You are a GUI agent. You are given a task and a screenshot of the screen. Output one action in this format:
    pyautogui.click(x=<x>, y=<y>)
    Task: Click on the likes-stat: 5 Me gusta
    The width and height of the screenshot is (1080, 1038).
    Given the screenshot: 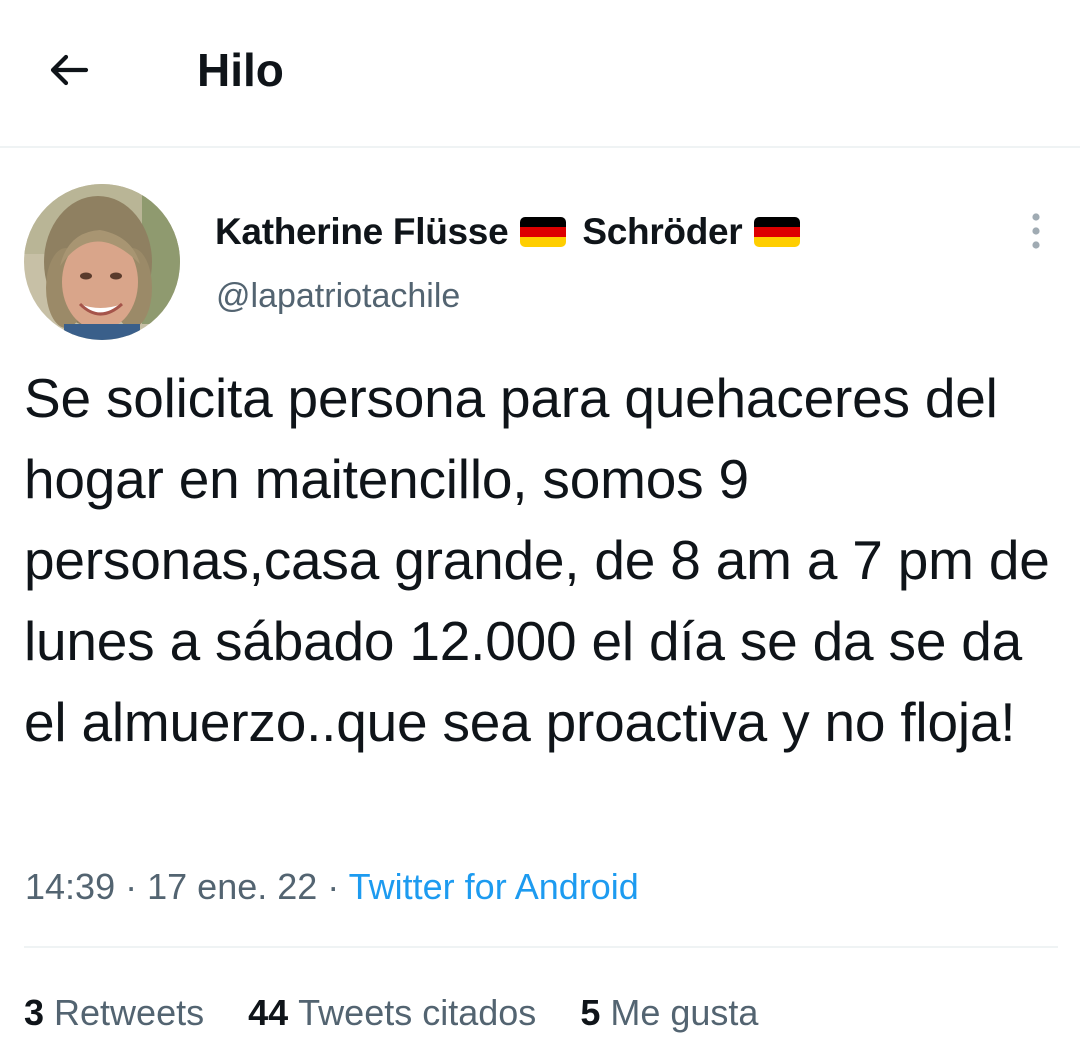 What is the action you would take?
    pyautogui.click(x=669, y=1013)
    